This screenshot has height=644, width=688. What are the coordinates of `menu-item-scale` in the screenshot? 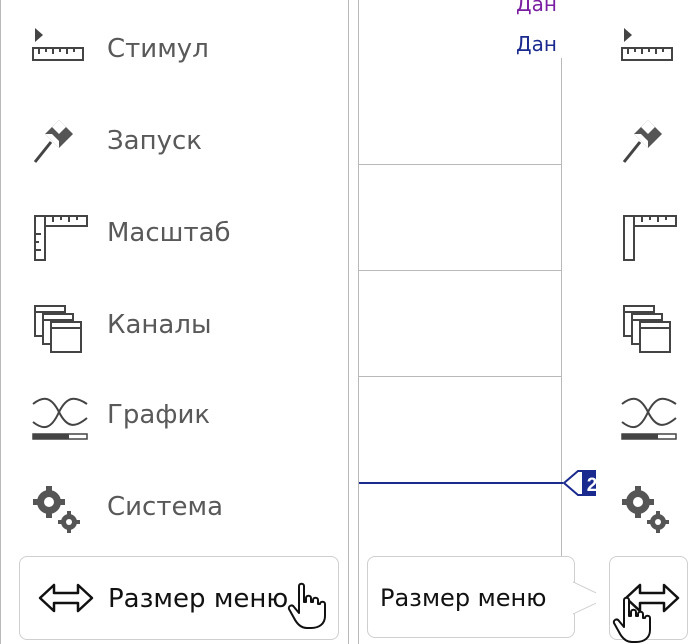 It's located at (642, 233).